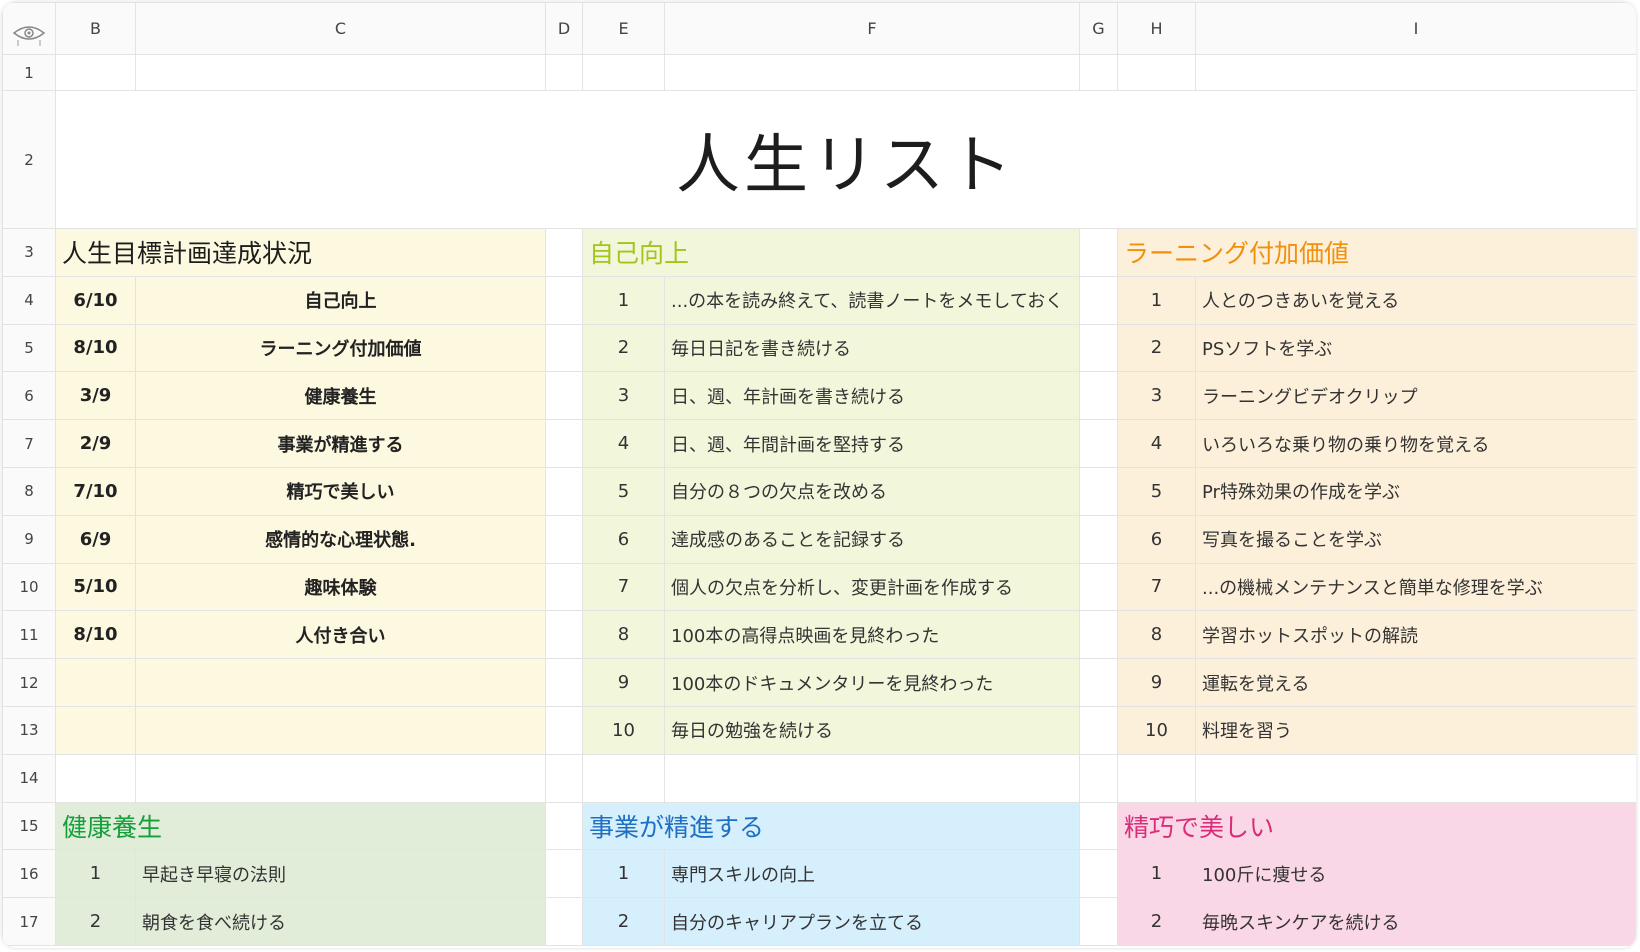  Describe the element at coordinates (623, 300) in the screenshot. I see `self-improvement-number: 1` at that location.